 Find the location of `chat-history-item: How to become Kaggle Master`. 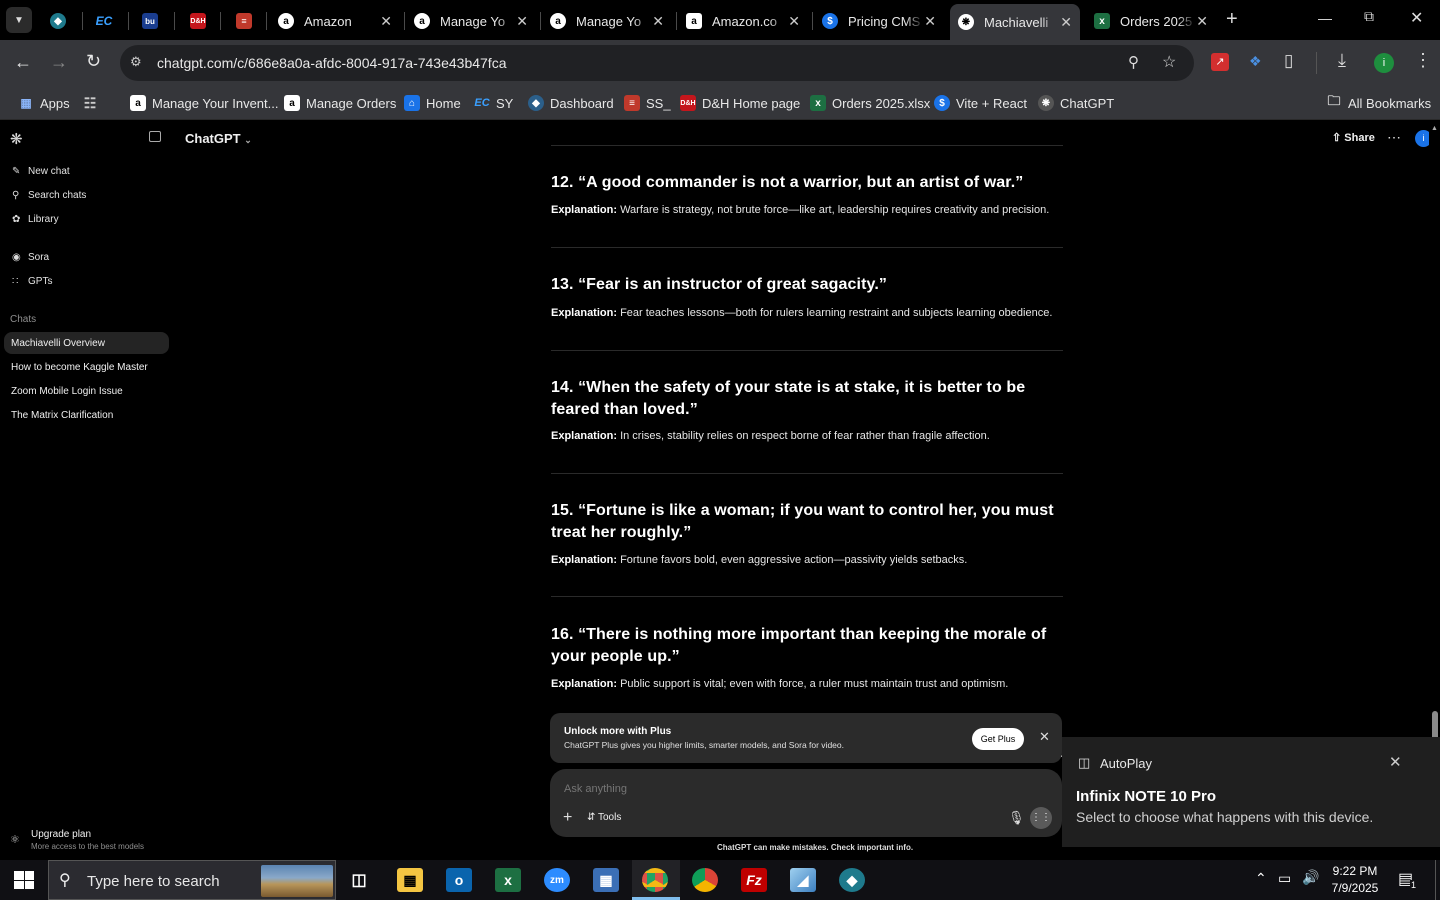

chat-history-item: How to become Kaggle Master is located at coordinates (86, 367).